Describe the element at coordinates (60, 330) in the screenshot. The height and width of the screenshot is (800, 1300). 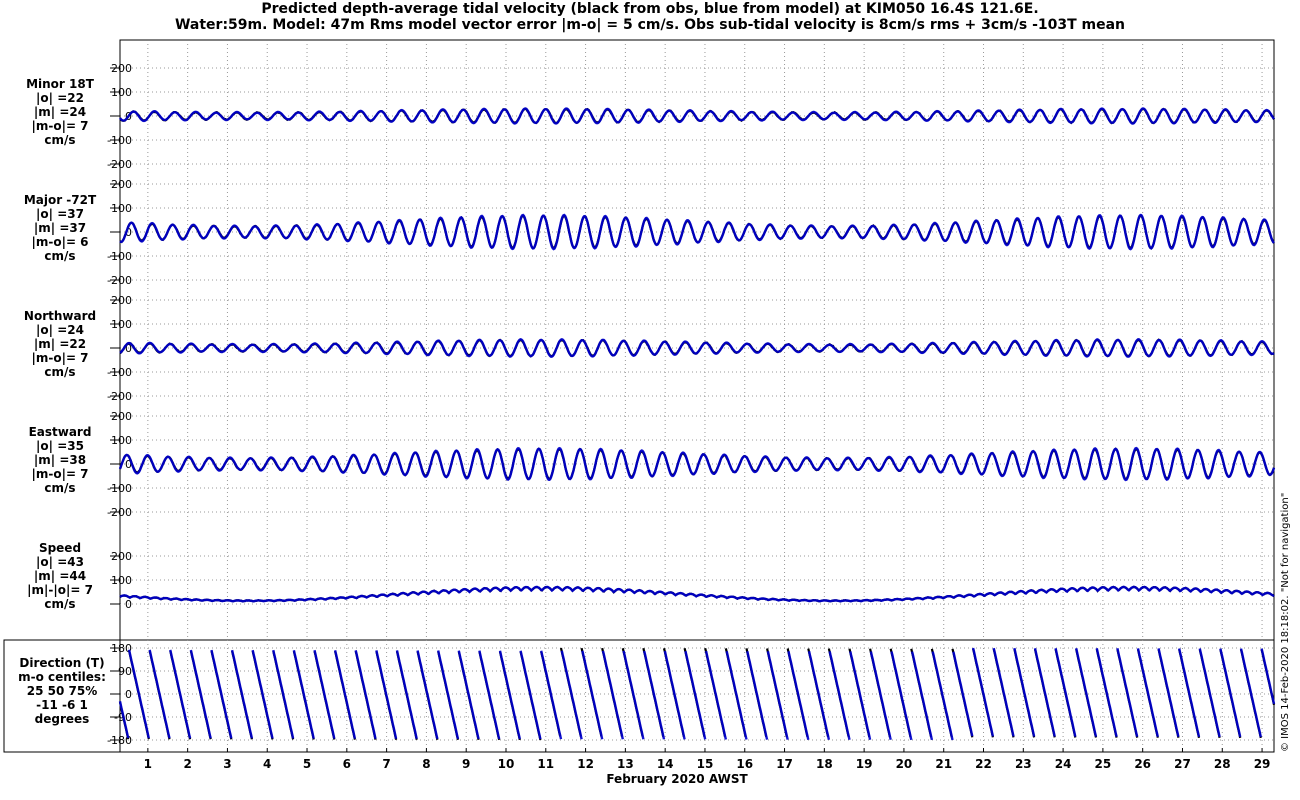
I see `panel-label-line: |o| =24` at that location.